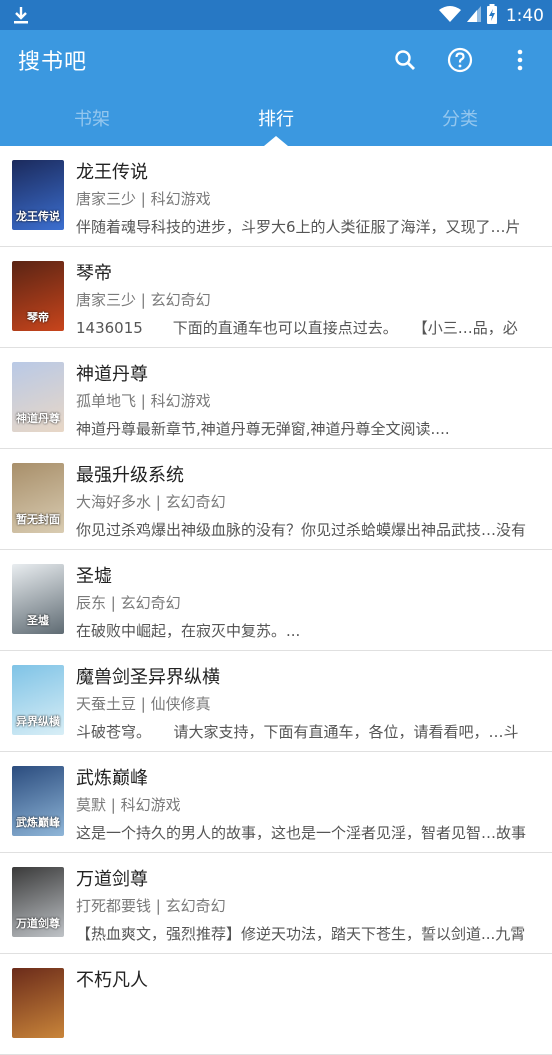 This screenshot has width=552, height=1055. I want to click on book-description: 伴随着魂导科技的进步，斗罗大6上的人类征服了海洋，又现了…片, so click(298, 227).